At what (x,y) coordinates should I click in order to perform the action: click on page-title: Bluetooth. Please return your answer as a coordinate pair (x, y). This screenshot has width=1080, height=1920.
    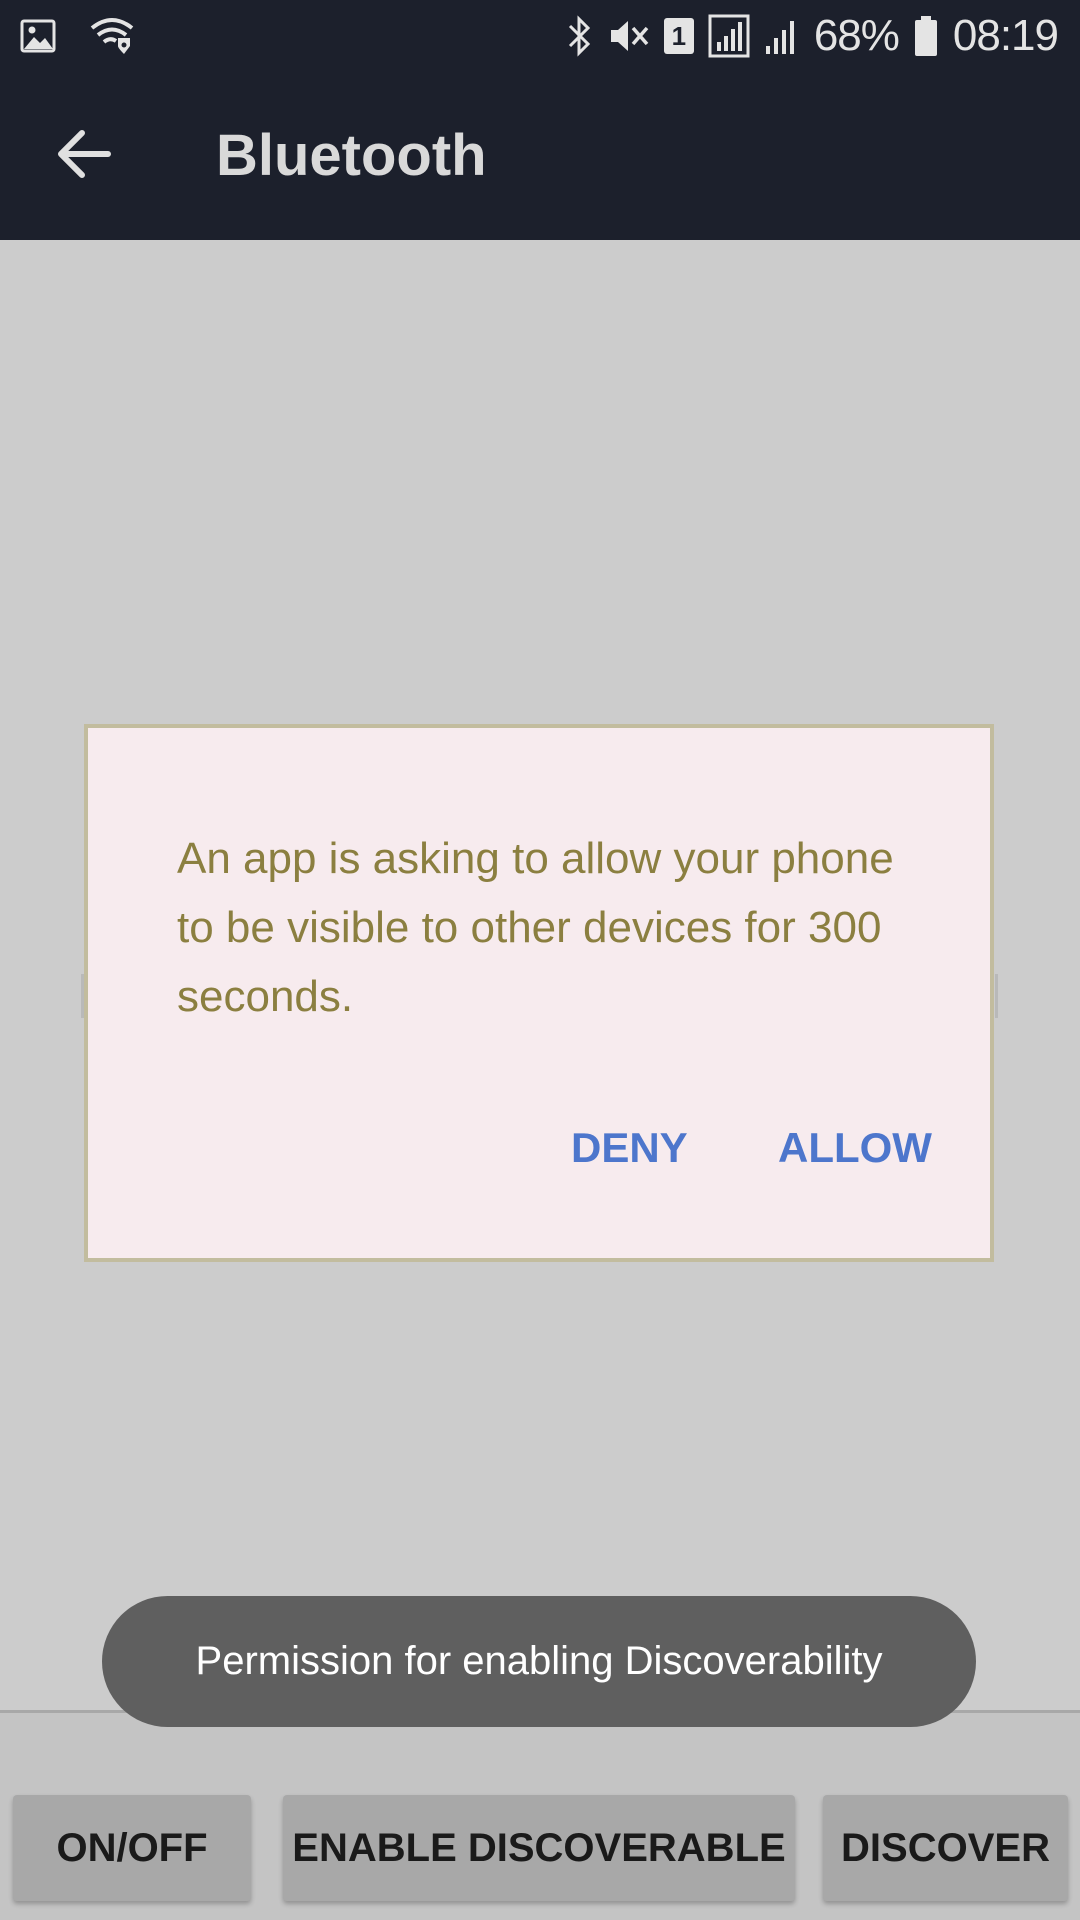
    Looking at the image, I should click on (351, 155).